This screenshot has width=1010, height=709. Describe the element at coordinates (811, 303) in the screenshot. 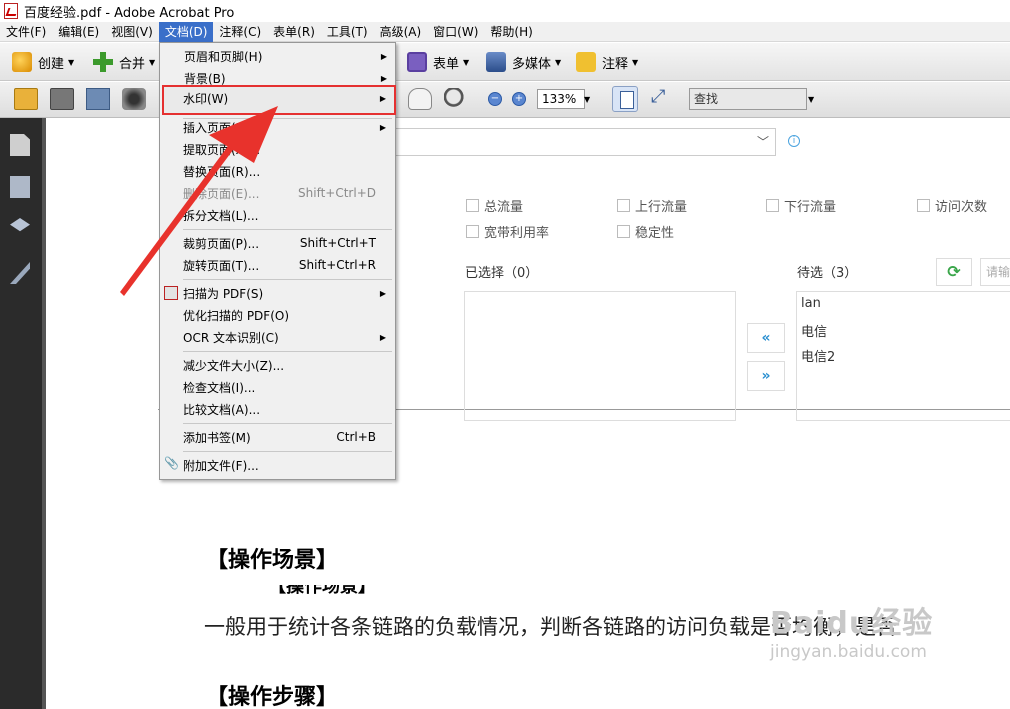

I see `list-item: lan` at that location.